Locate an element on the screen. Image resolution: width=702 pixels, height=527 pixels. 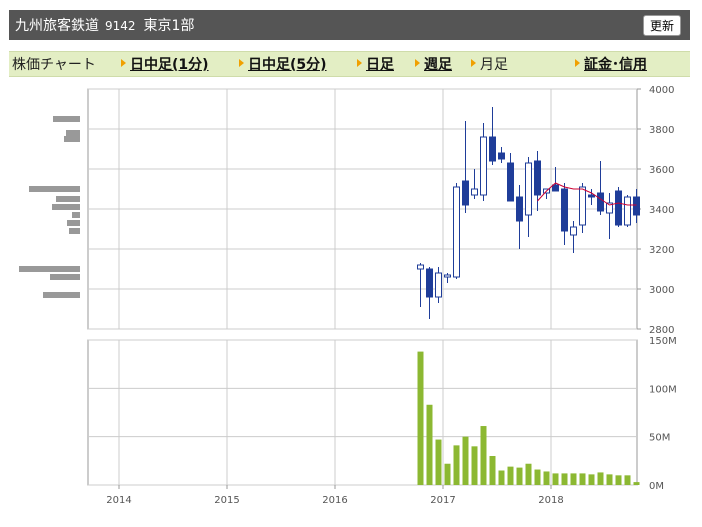
year-tick-label: 2015 is located at coordinates (226, 500).